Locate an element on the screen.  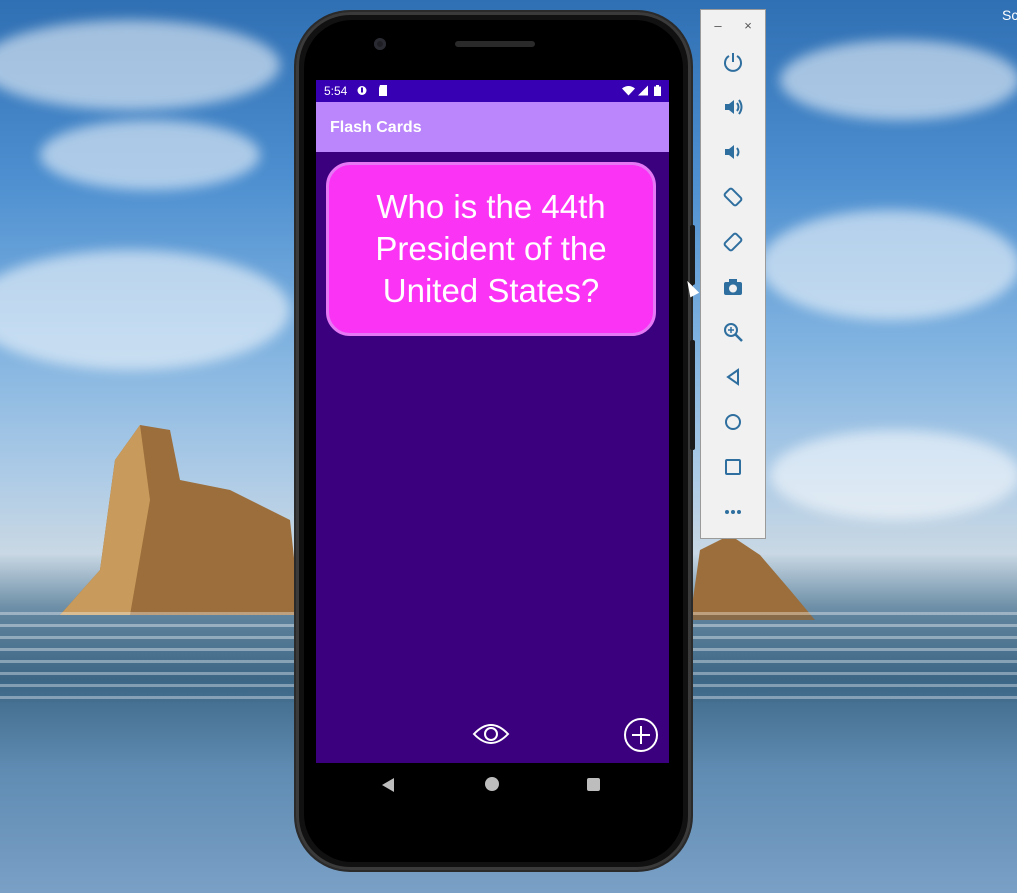
close-button: × is located at coordinates (748, 25).